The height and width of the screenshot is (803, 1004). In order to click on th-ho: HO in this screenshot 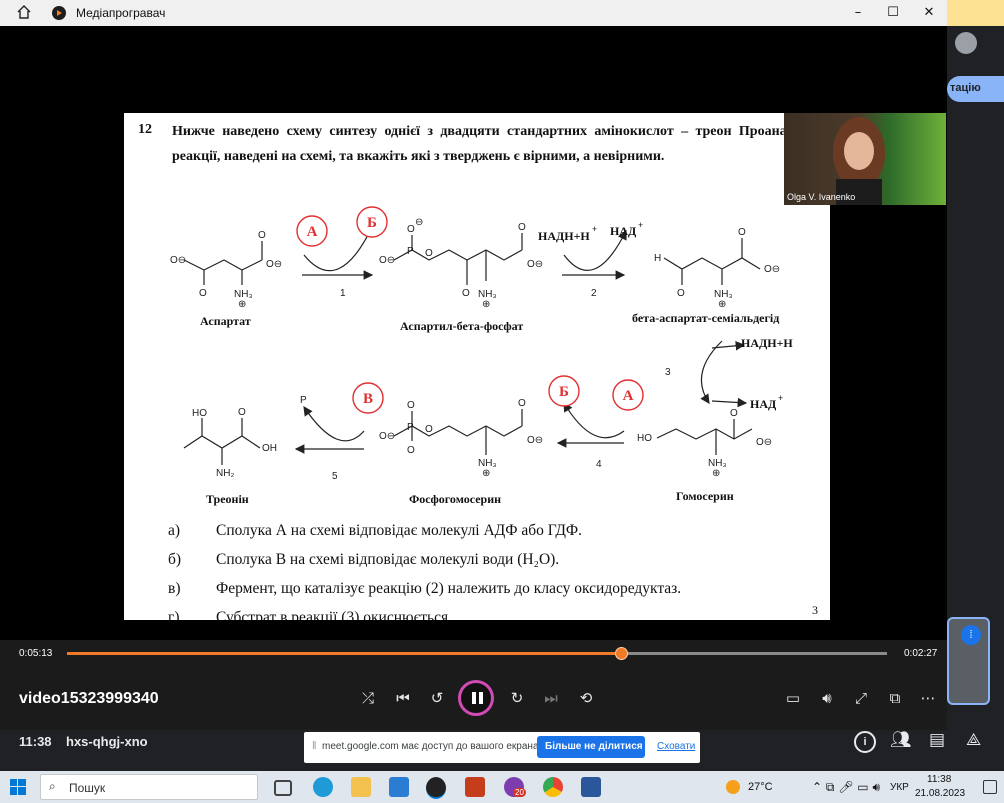, I will do `click(199, 413)`.